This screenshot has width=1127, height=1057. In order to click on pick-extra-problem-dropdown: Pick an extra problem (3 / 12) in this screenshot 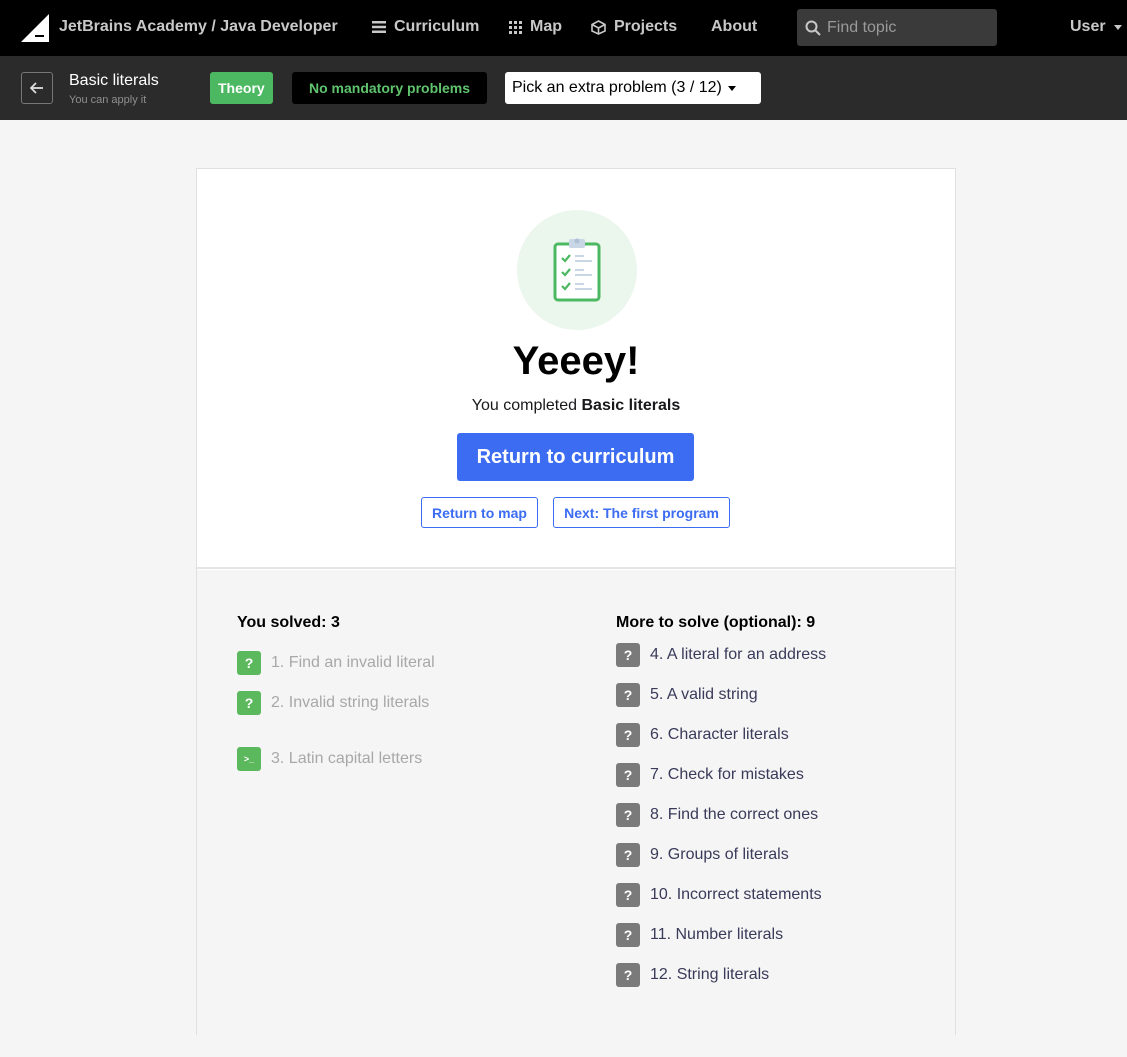, I will do `click(633, 88)`.